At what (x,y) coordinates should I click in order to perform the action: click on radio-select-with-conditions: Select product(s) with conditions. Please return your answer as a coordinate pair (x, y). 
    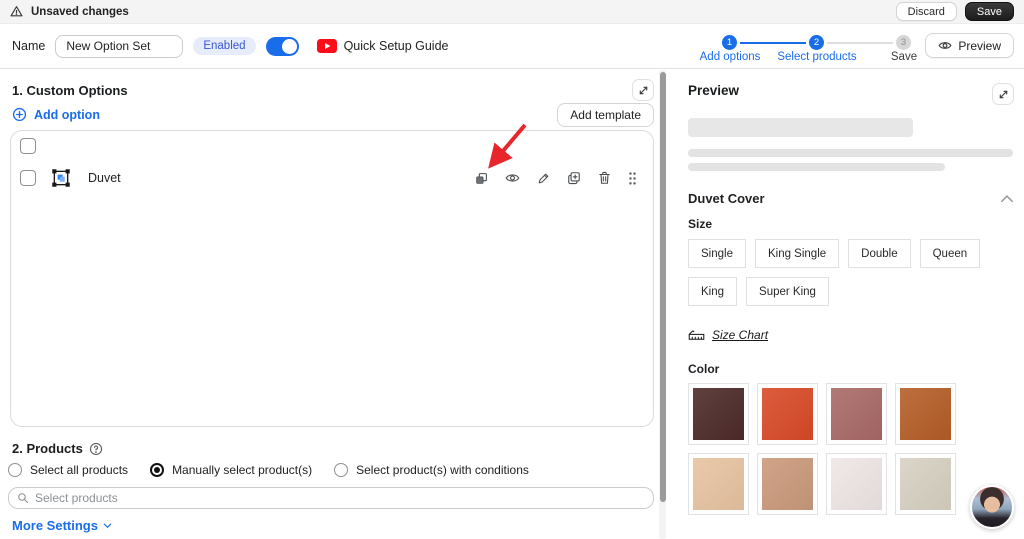
    Looking at the image, I should click on (431, 470).